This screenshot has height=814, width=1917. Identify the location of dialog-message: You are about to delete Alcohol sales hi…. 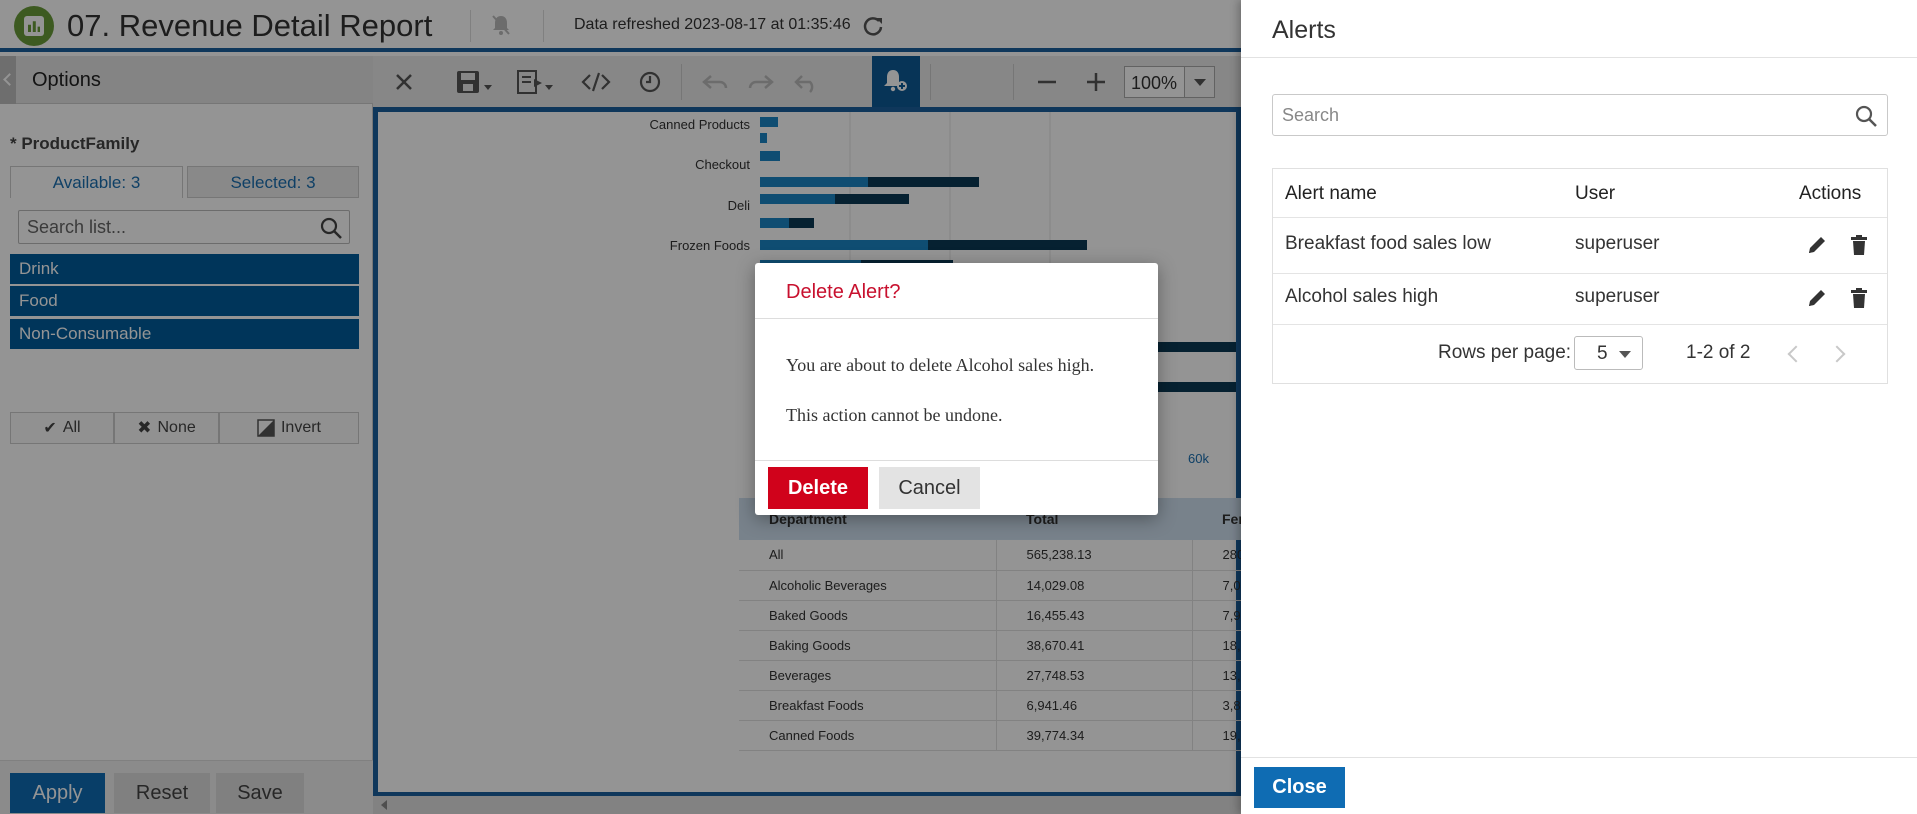
(940, 365).